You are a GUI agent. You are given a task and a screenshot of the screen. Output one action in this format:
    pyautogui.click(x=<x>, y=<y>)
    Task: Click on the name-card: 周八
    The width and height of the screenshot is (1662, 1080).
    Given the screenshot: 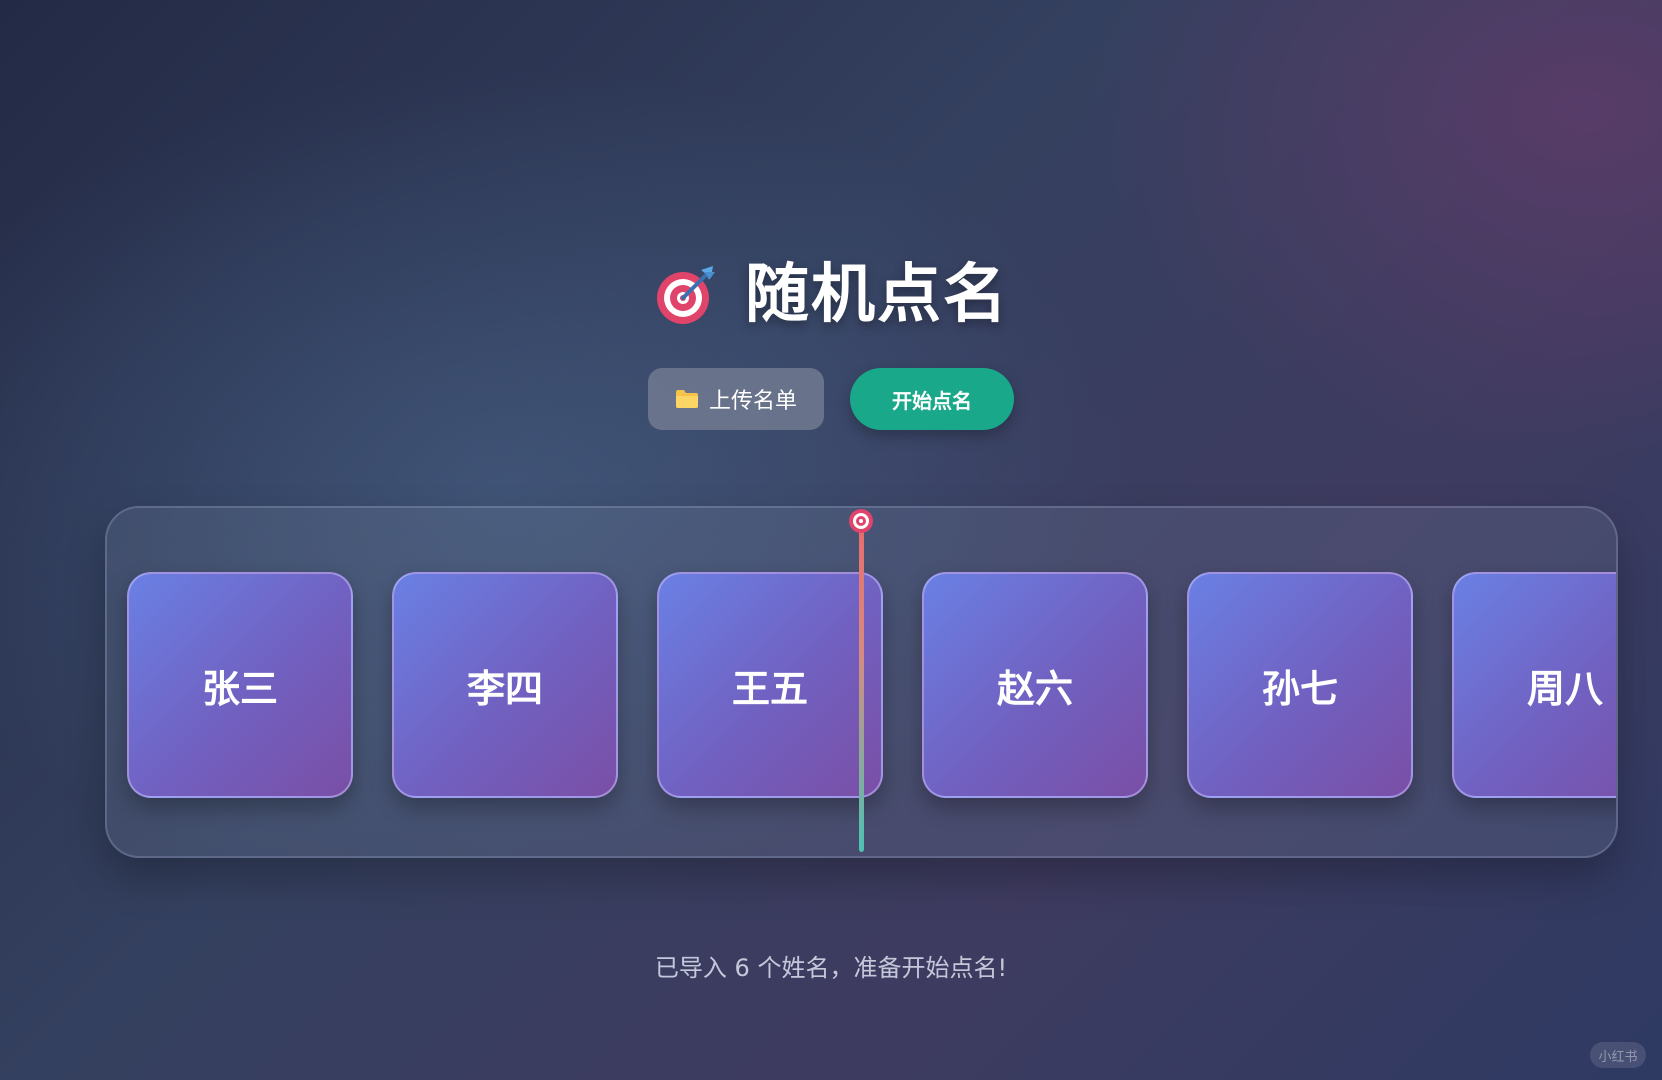 What is the action you would take?
    pyautogui.click(x=1534, y=685)
    